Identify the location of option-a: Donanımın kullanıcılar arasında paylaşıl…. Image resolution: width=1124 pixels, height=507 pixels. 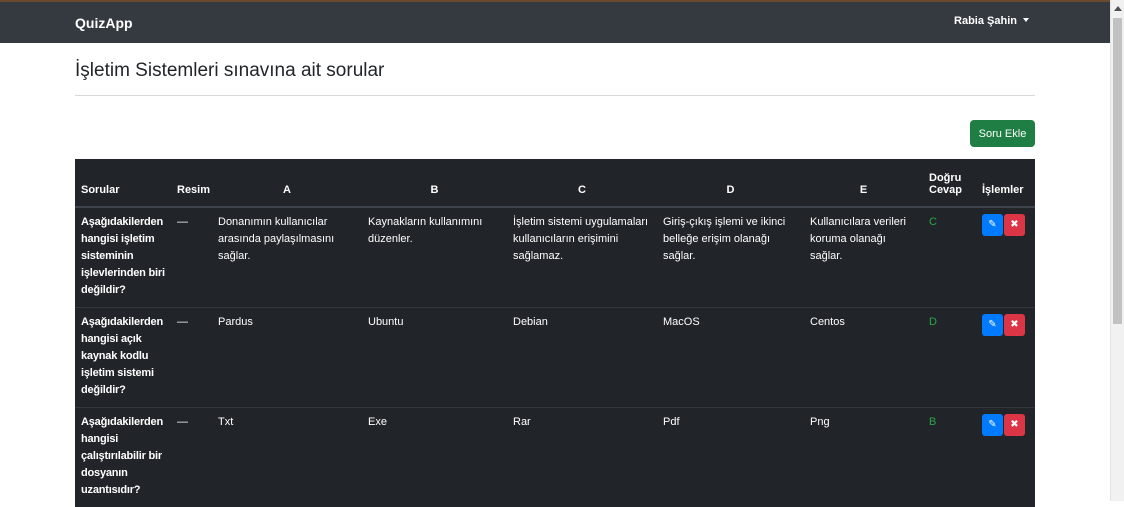
(287, 257).